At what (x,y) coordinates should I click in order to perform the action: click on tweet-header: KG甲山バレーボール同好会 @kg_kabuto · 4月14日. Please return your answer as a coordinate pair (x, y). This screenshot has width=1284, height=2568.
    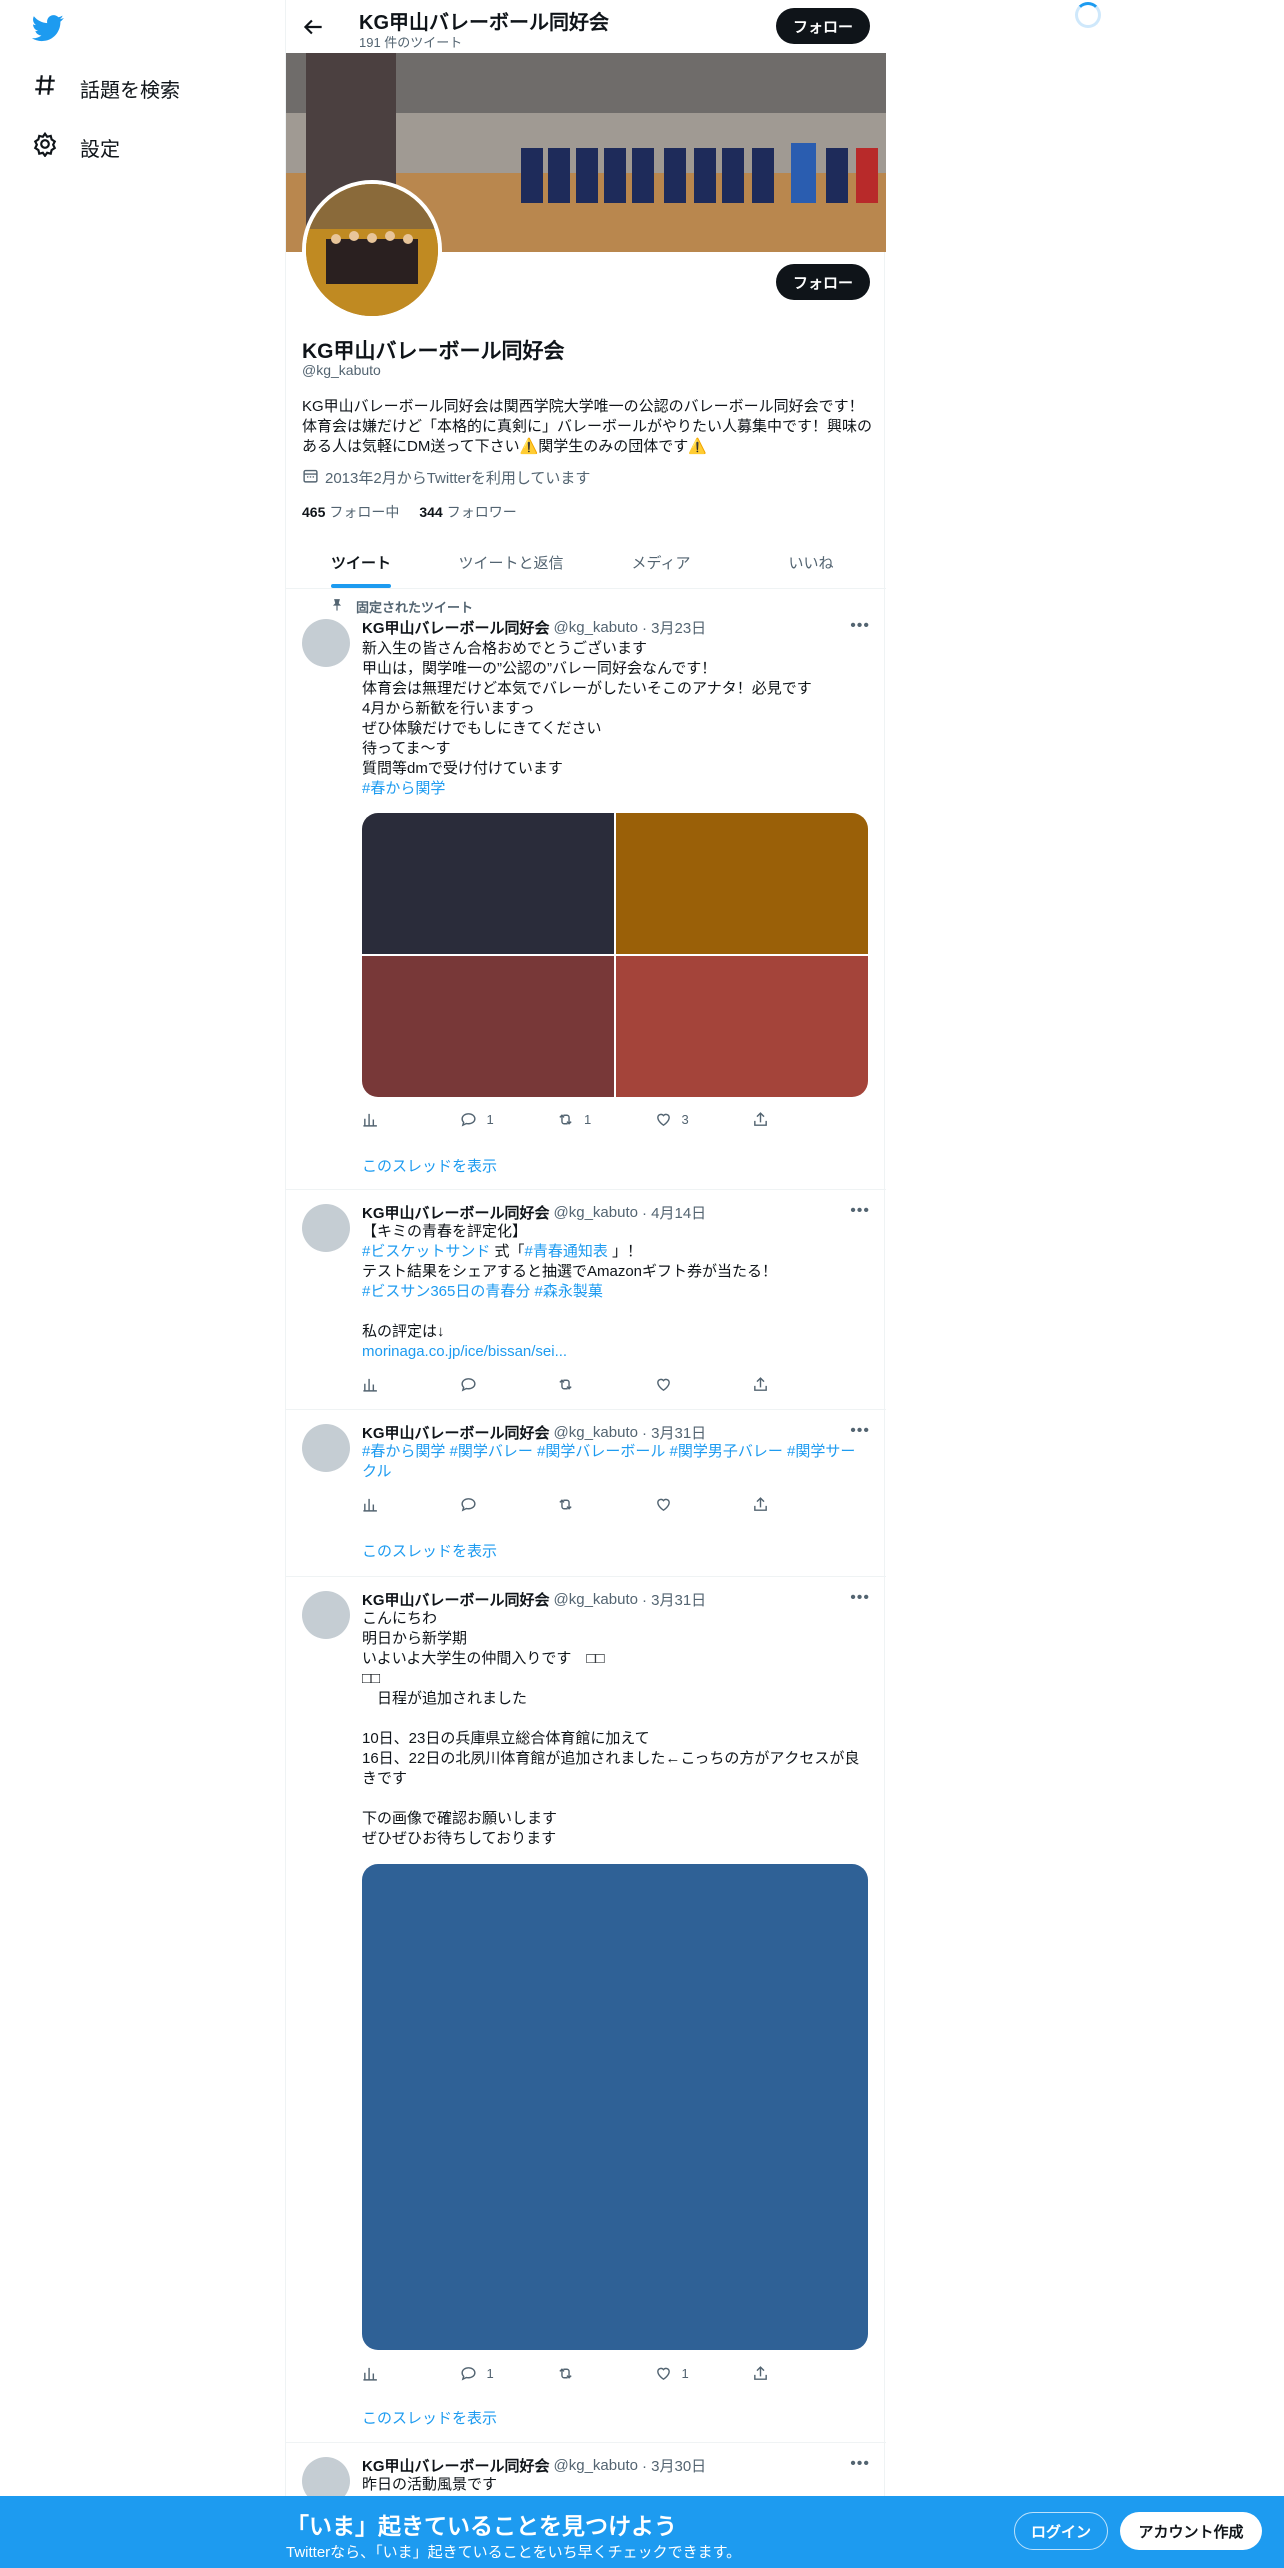
    Looking at the image, I should click on (616, 1212).